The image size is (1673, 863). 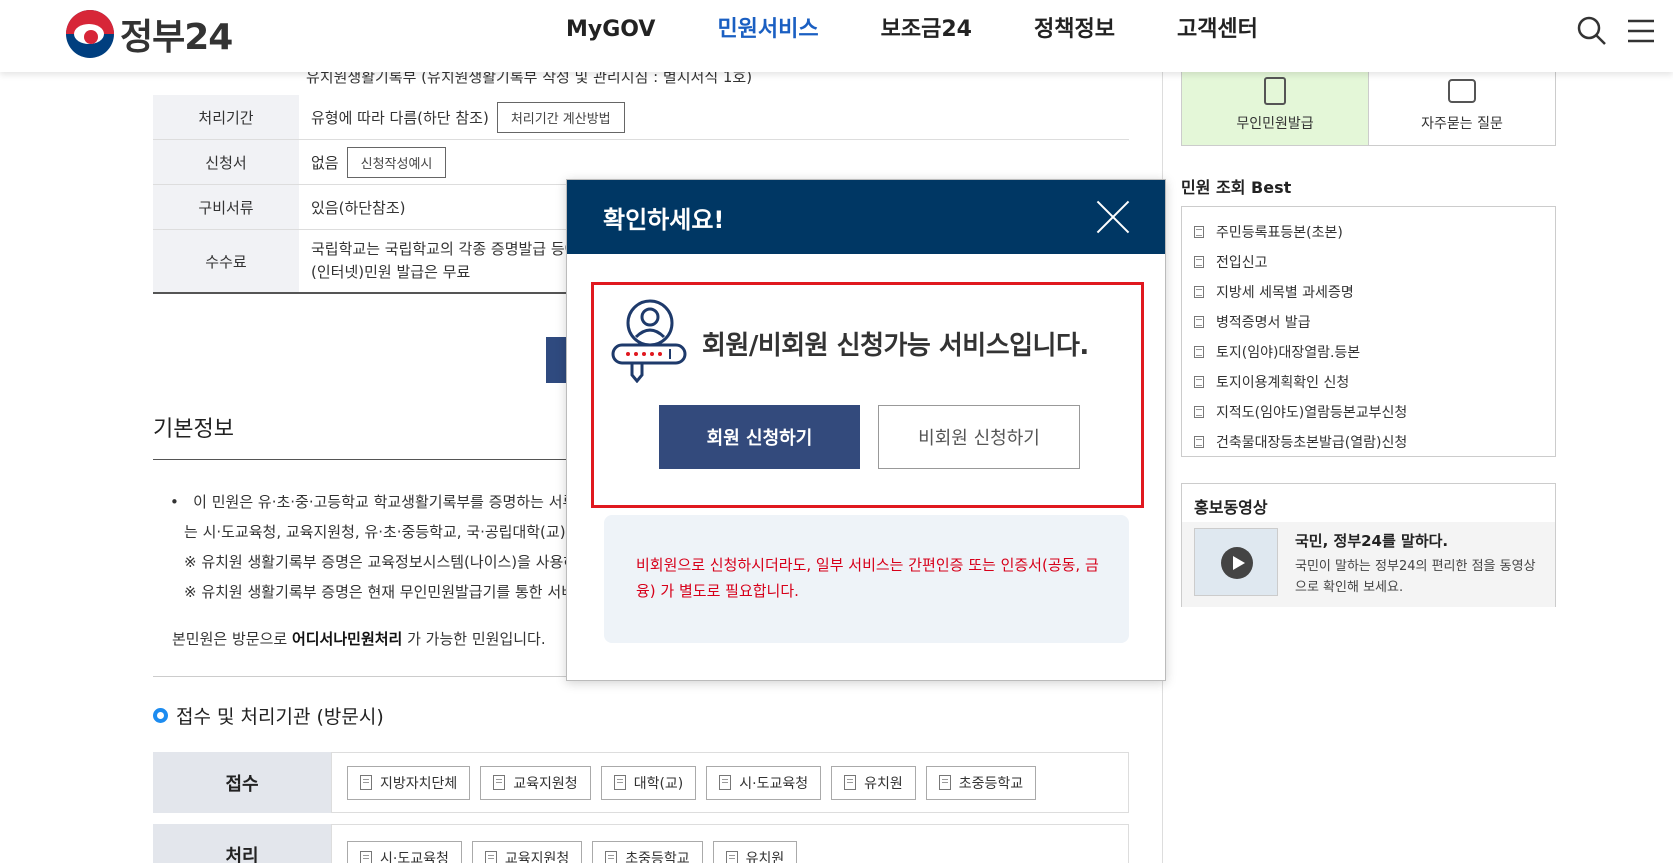 What do you see at coordinates (1074, 30) in the screenshot?
I see `nav-policy-info: 정책정보` at bounding box center [1074, 30].